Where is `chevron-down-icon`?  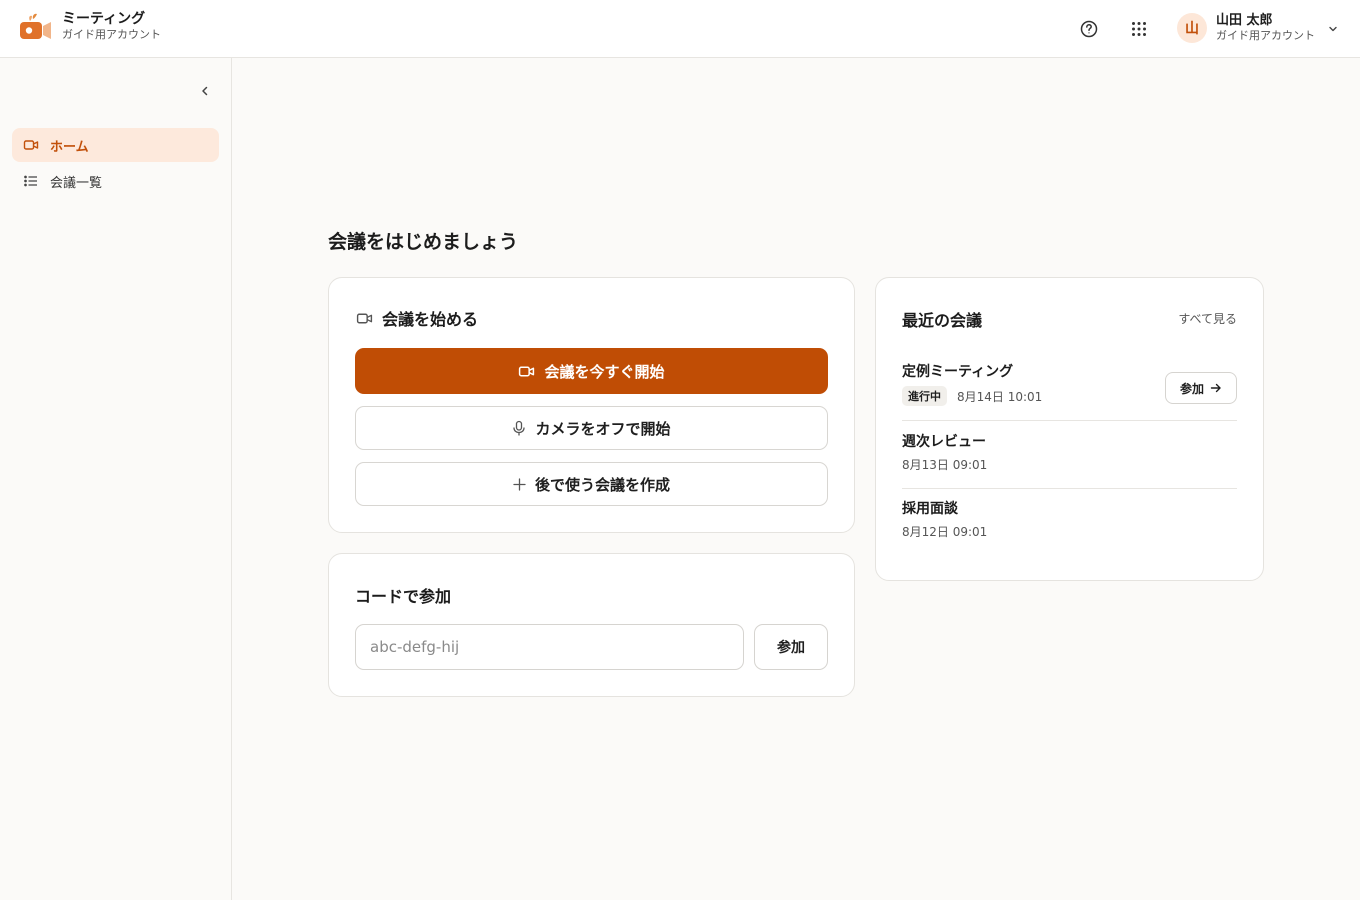 chevron-down-icon is located at coordinates (1333, 29).